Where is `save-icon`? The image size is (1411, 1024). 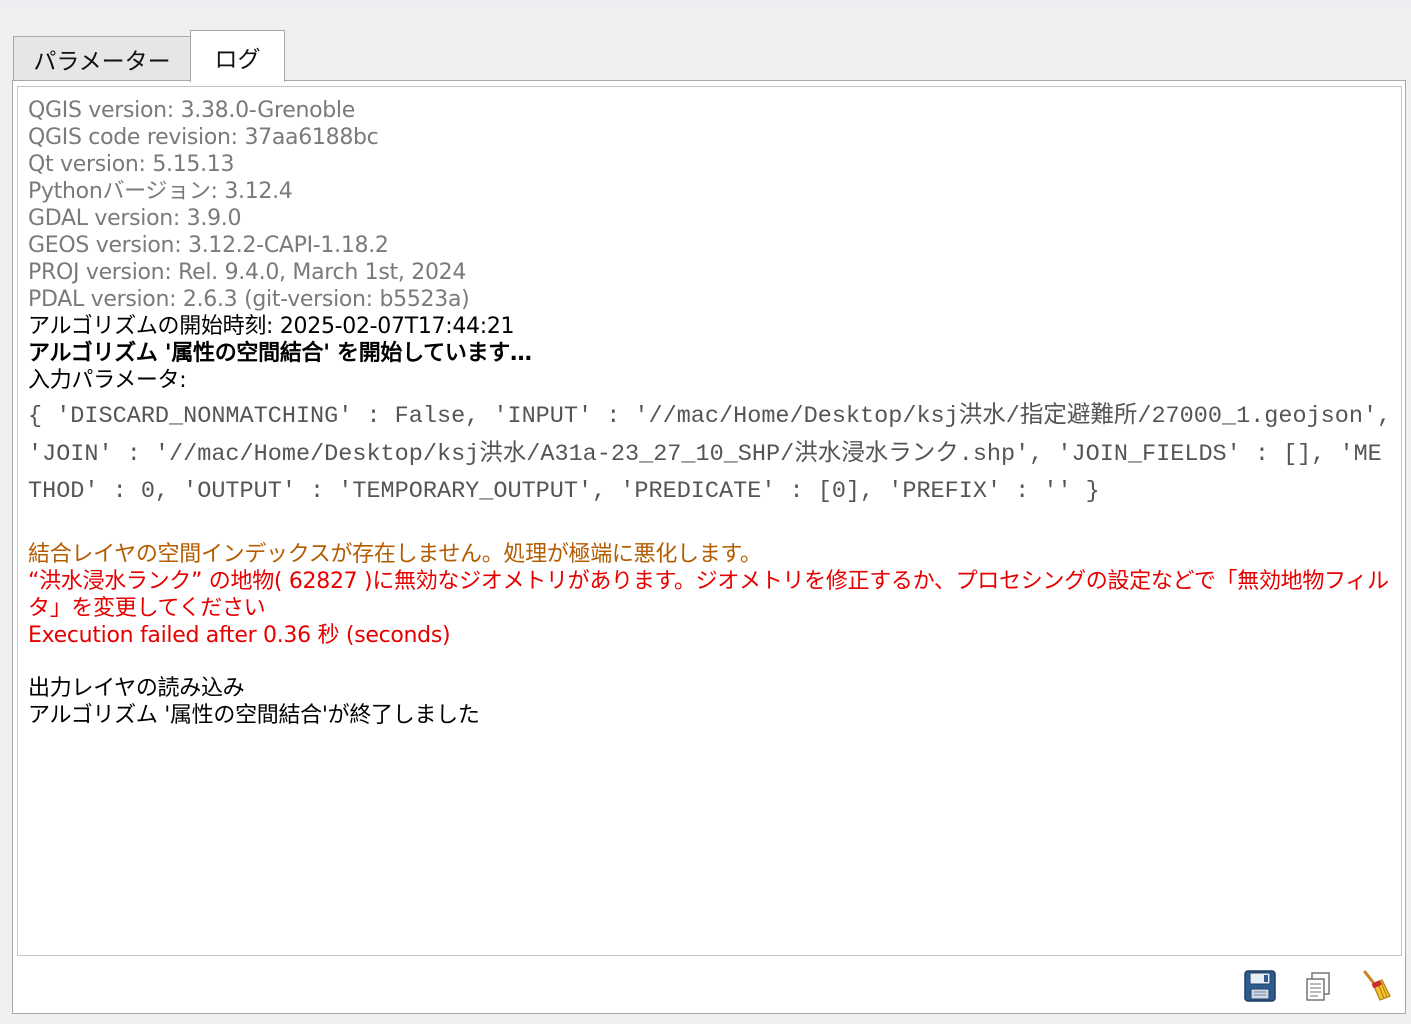 save-icon is located at coordinates (1260, 986).